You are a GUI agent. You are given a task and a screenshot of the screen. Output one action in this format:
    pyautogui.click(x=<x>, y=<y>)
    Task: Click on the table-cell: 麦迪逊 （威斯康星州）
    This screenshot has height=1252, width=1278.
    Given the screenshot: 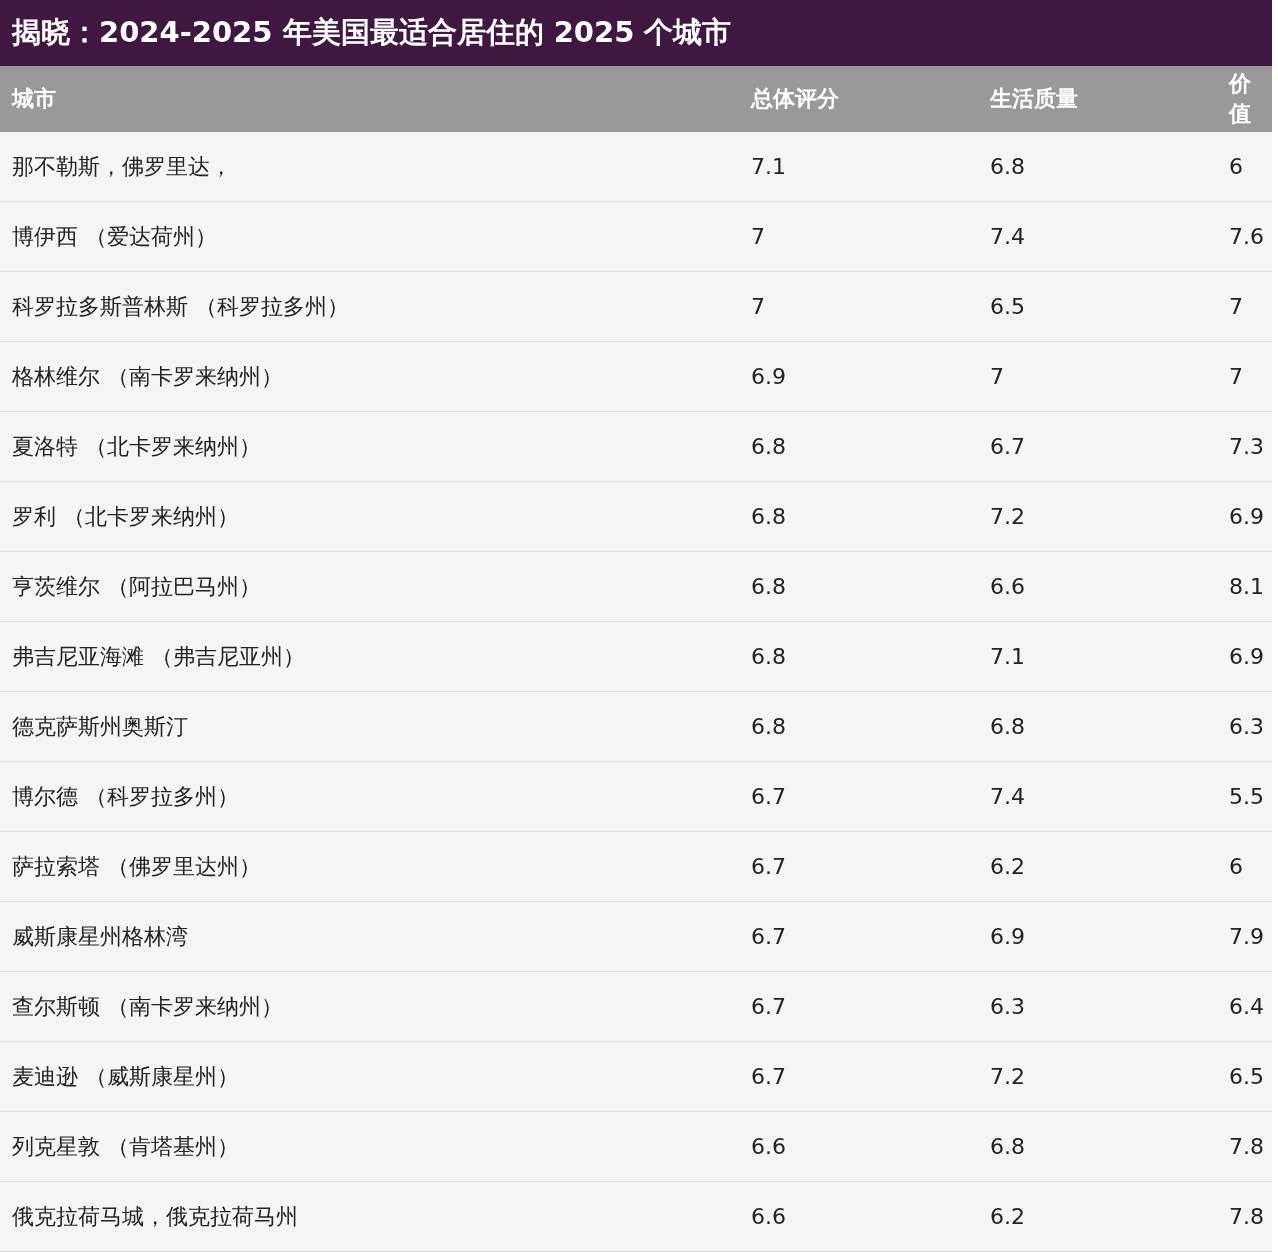 What is the action you would take?
    pyautogui.click(x=125, y=1076)
    